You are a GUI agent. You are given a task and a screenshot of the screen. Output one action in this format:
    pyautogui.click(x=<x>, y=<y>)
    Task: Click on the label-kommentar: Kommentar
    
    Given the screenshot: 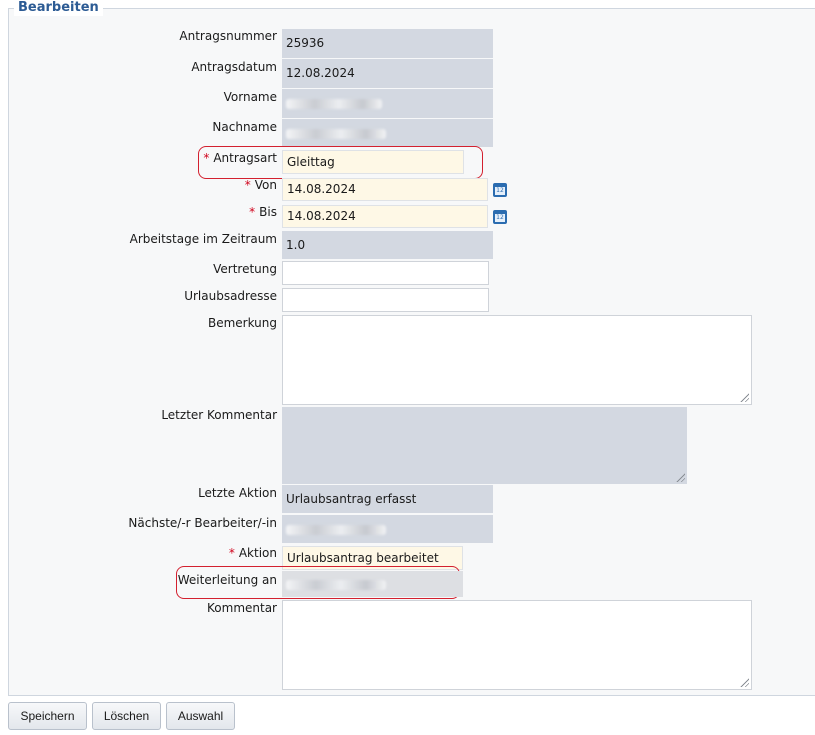 What is the action you would take?
    pyautogui.click(x=242, y=608)
    